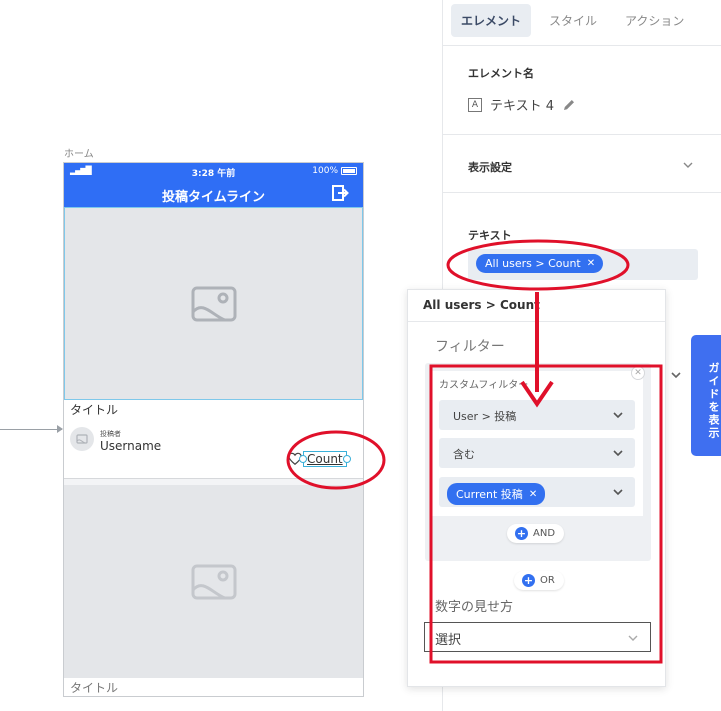  Describe the element at coordinates (489, 494) in the screenshot. I see `chip-label: Current 投稿` at that location.